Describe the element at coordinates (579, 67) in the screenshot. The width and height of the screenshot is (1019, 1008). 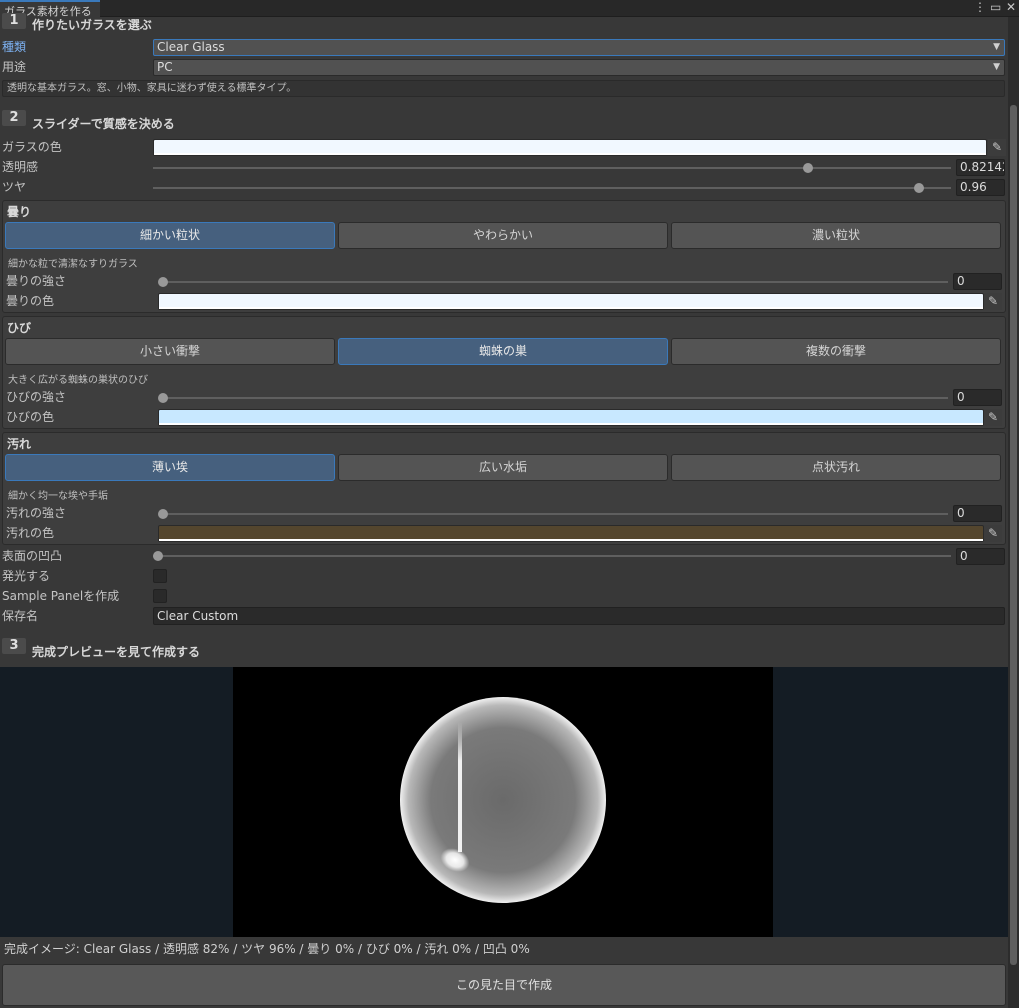
I see `usage-dropdown: PC ▼` at that location.